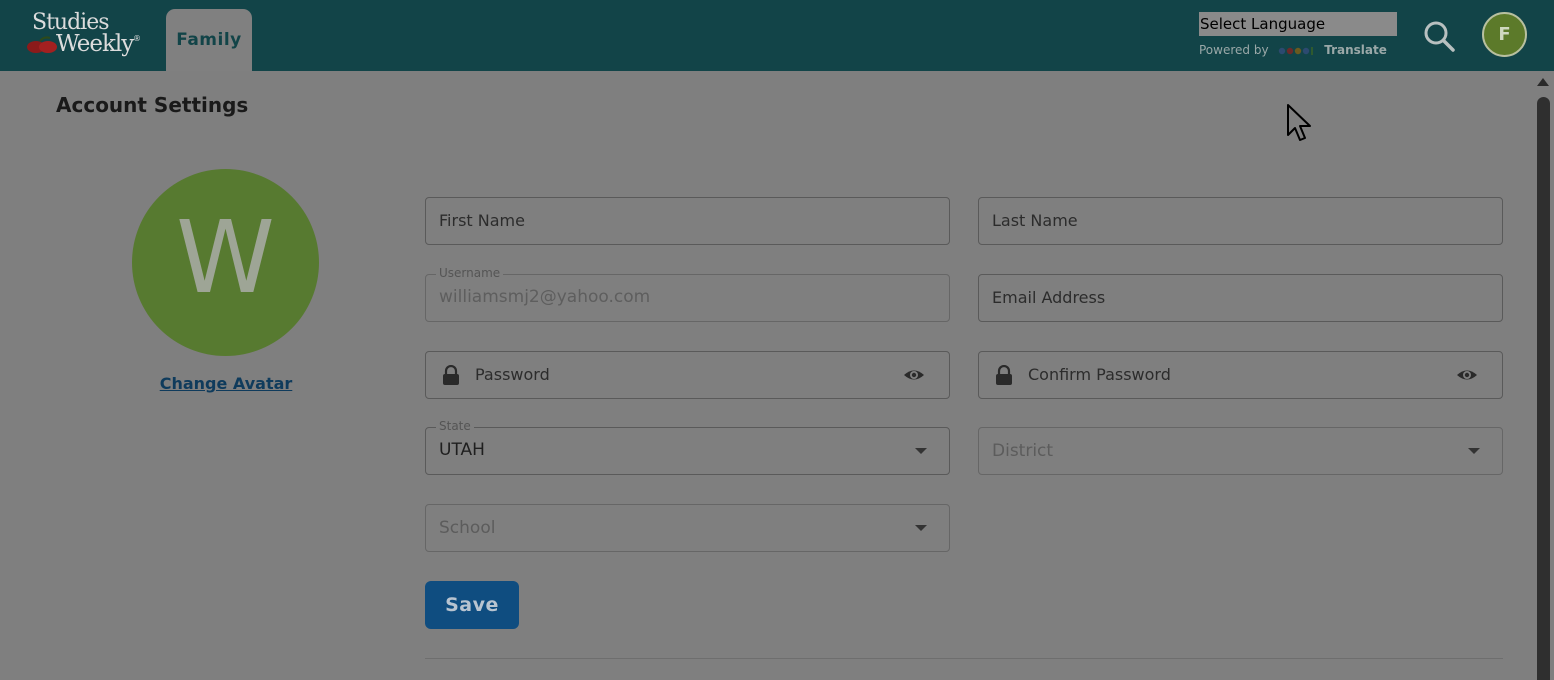 This screenshot has width=1554, height=680. Describe the element at coordinates (1299, 122) in the screenshot. I see `mouse-cursor-icon` at that location.